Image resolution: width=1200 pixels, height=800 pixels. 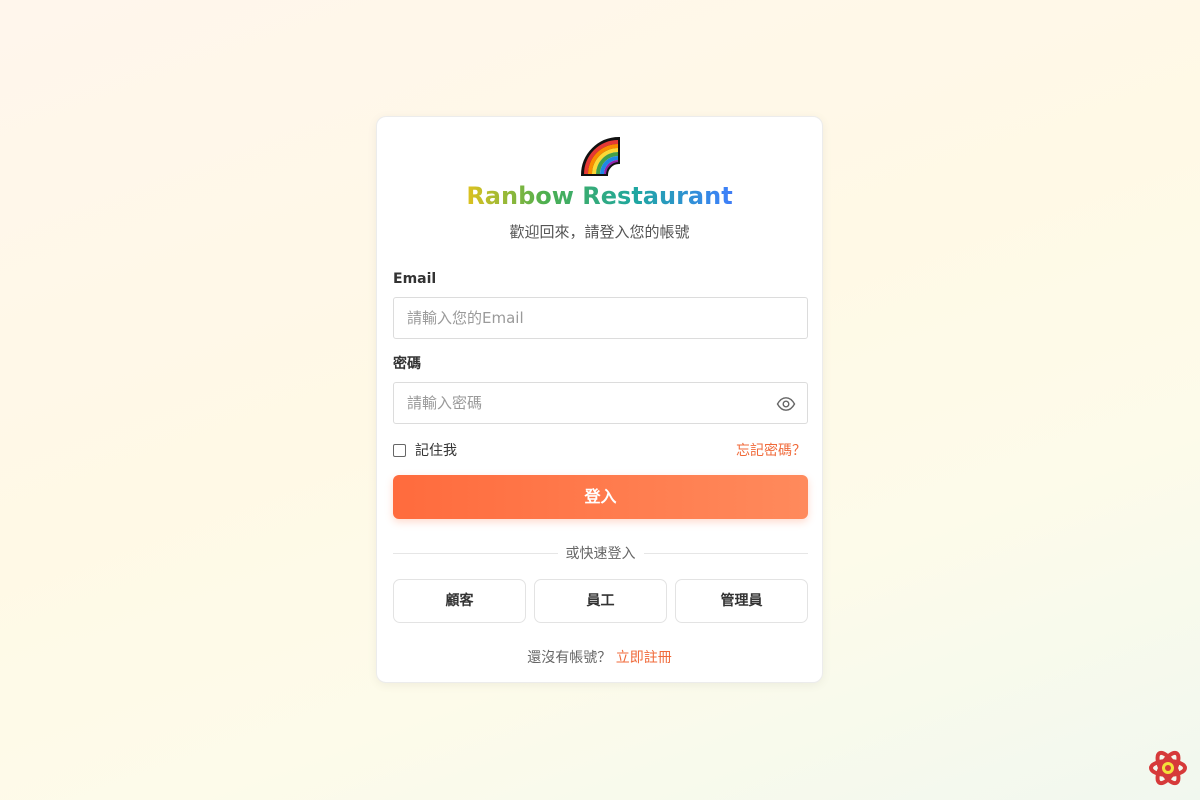 I want to click on password-label: 密碼, so click(x=407, y=364).